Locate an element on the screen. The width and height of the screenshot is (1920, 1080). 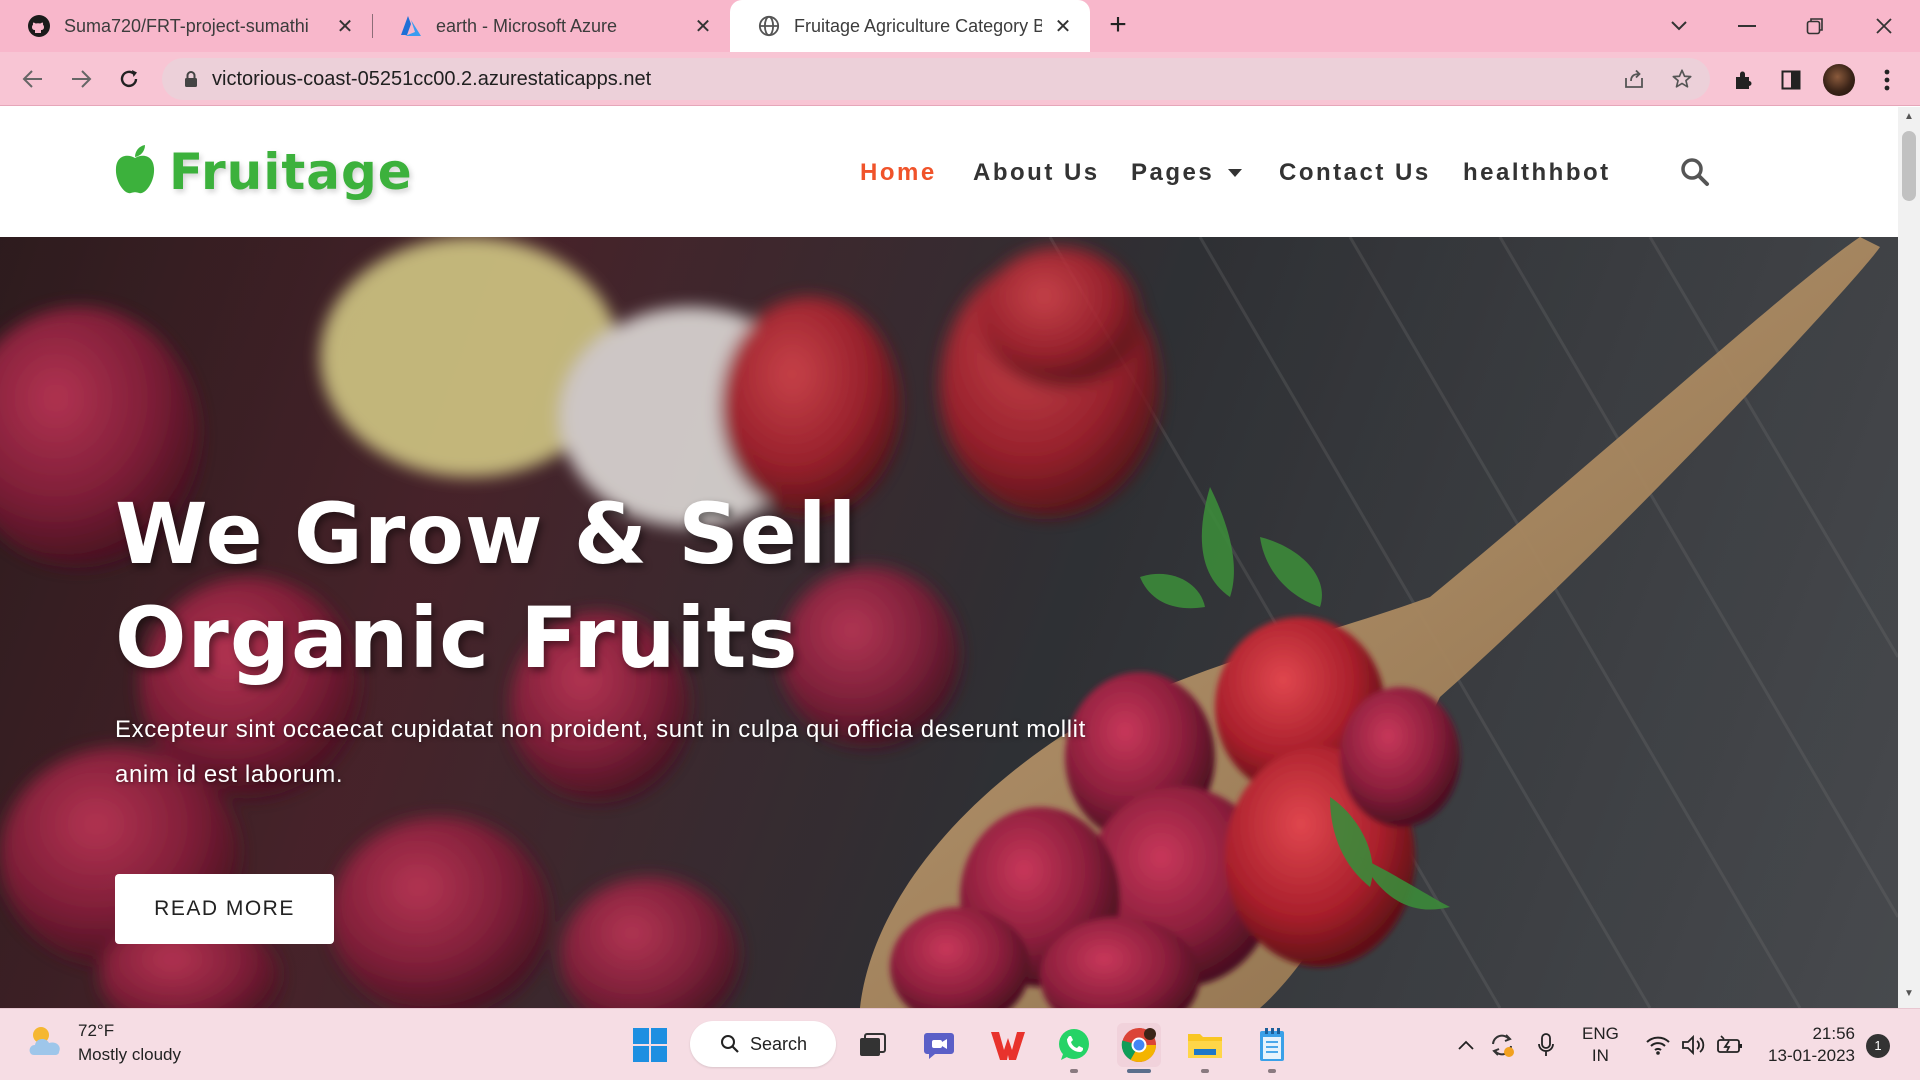
weather-temperature: 72°F is located at coordinates (96, 1030).